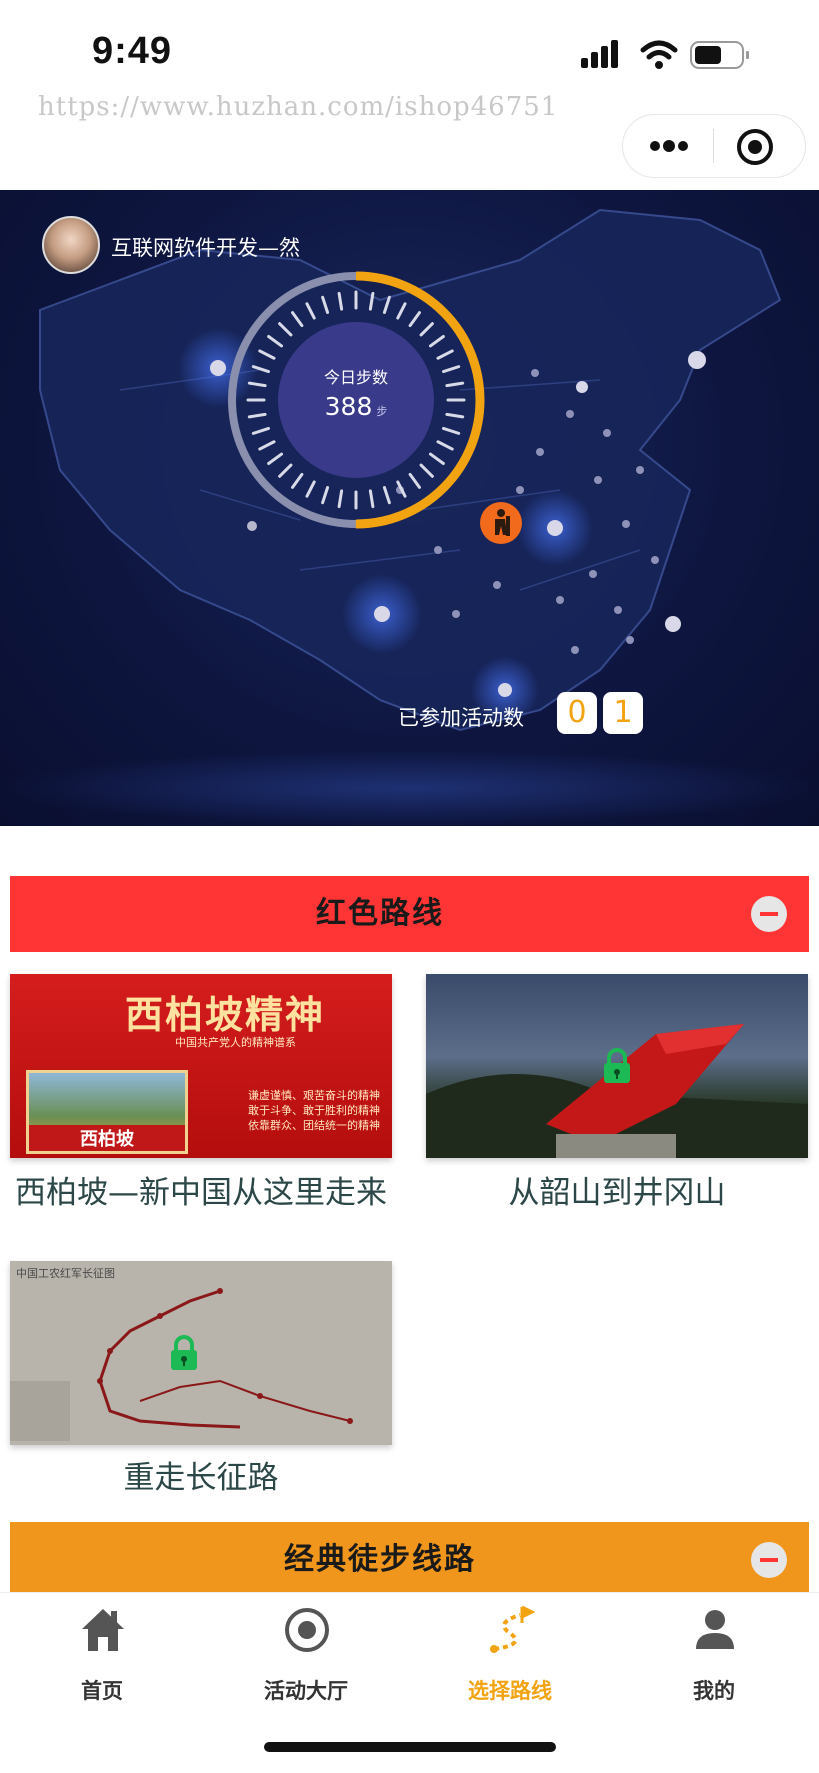 This screenshot has width=819, height=1773. I want to click on username: 互联网软件开发—然, so click(205, 248).